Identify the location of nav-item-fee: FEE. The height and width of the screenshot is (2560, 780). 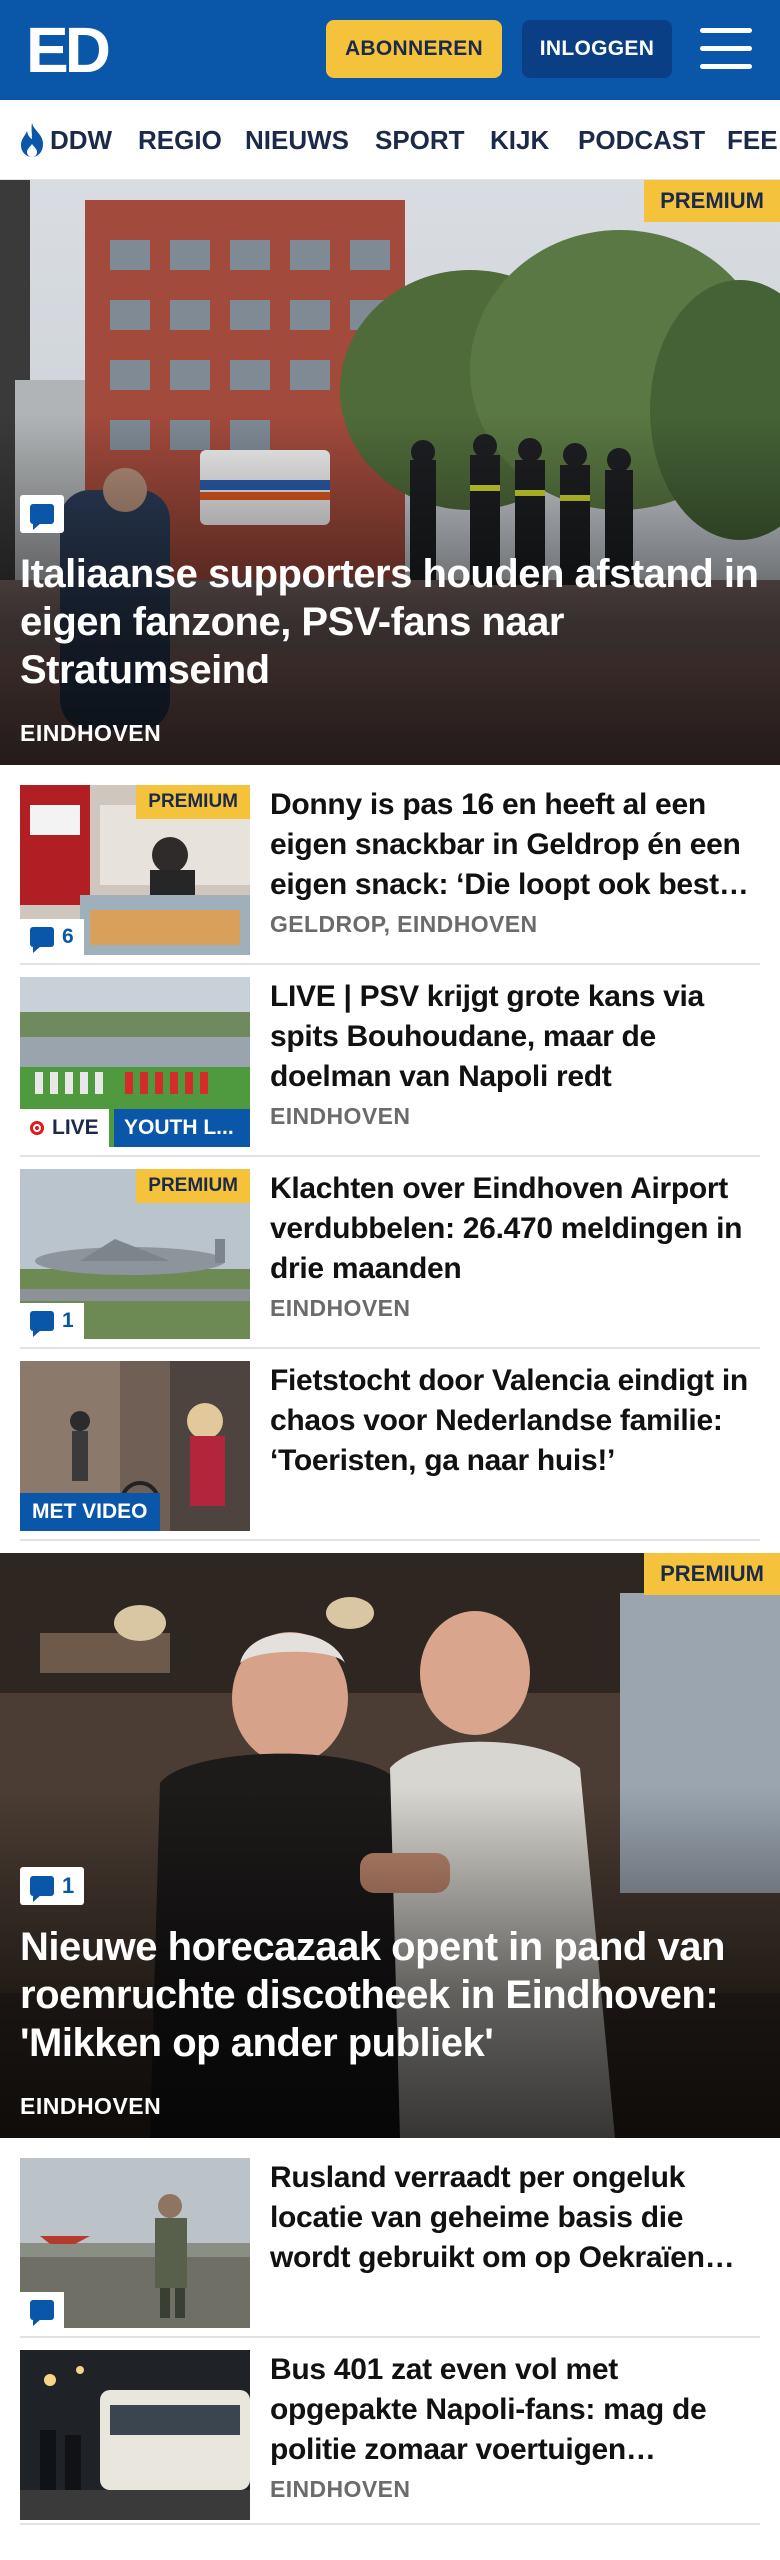
(752, 140).